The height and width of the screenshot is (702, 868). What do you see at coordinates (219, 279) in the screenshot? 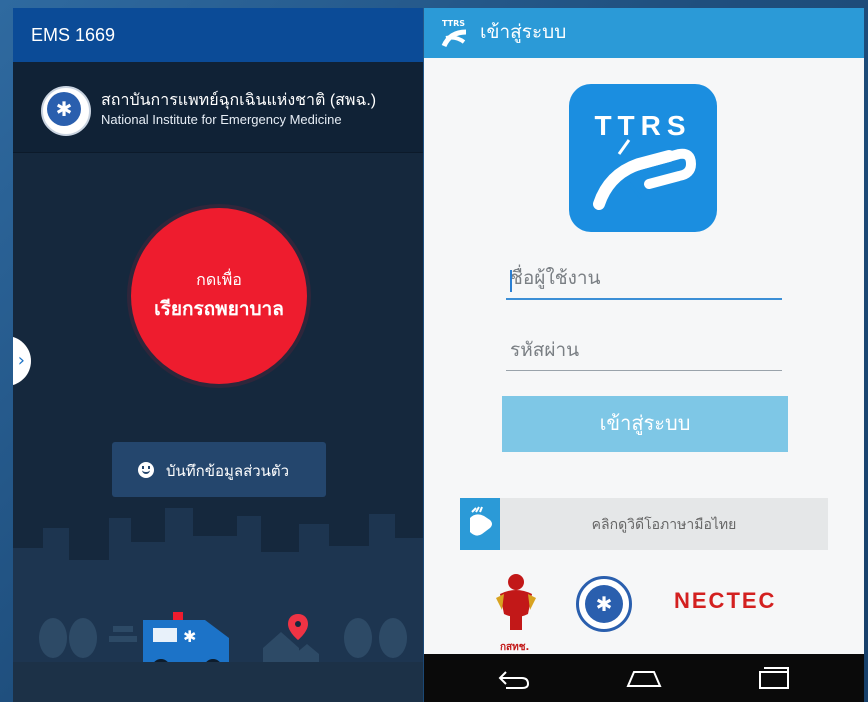
I see `call-button-line1: กดเพื่อ` at bounding box center [219, 279].